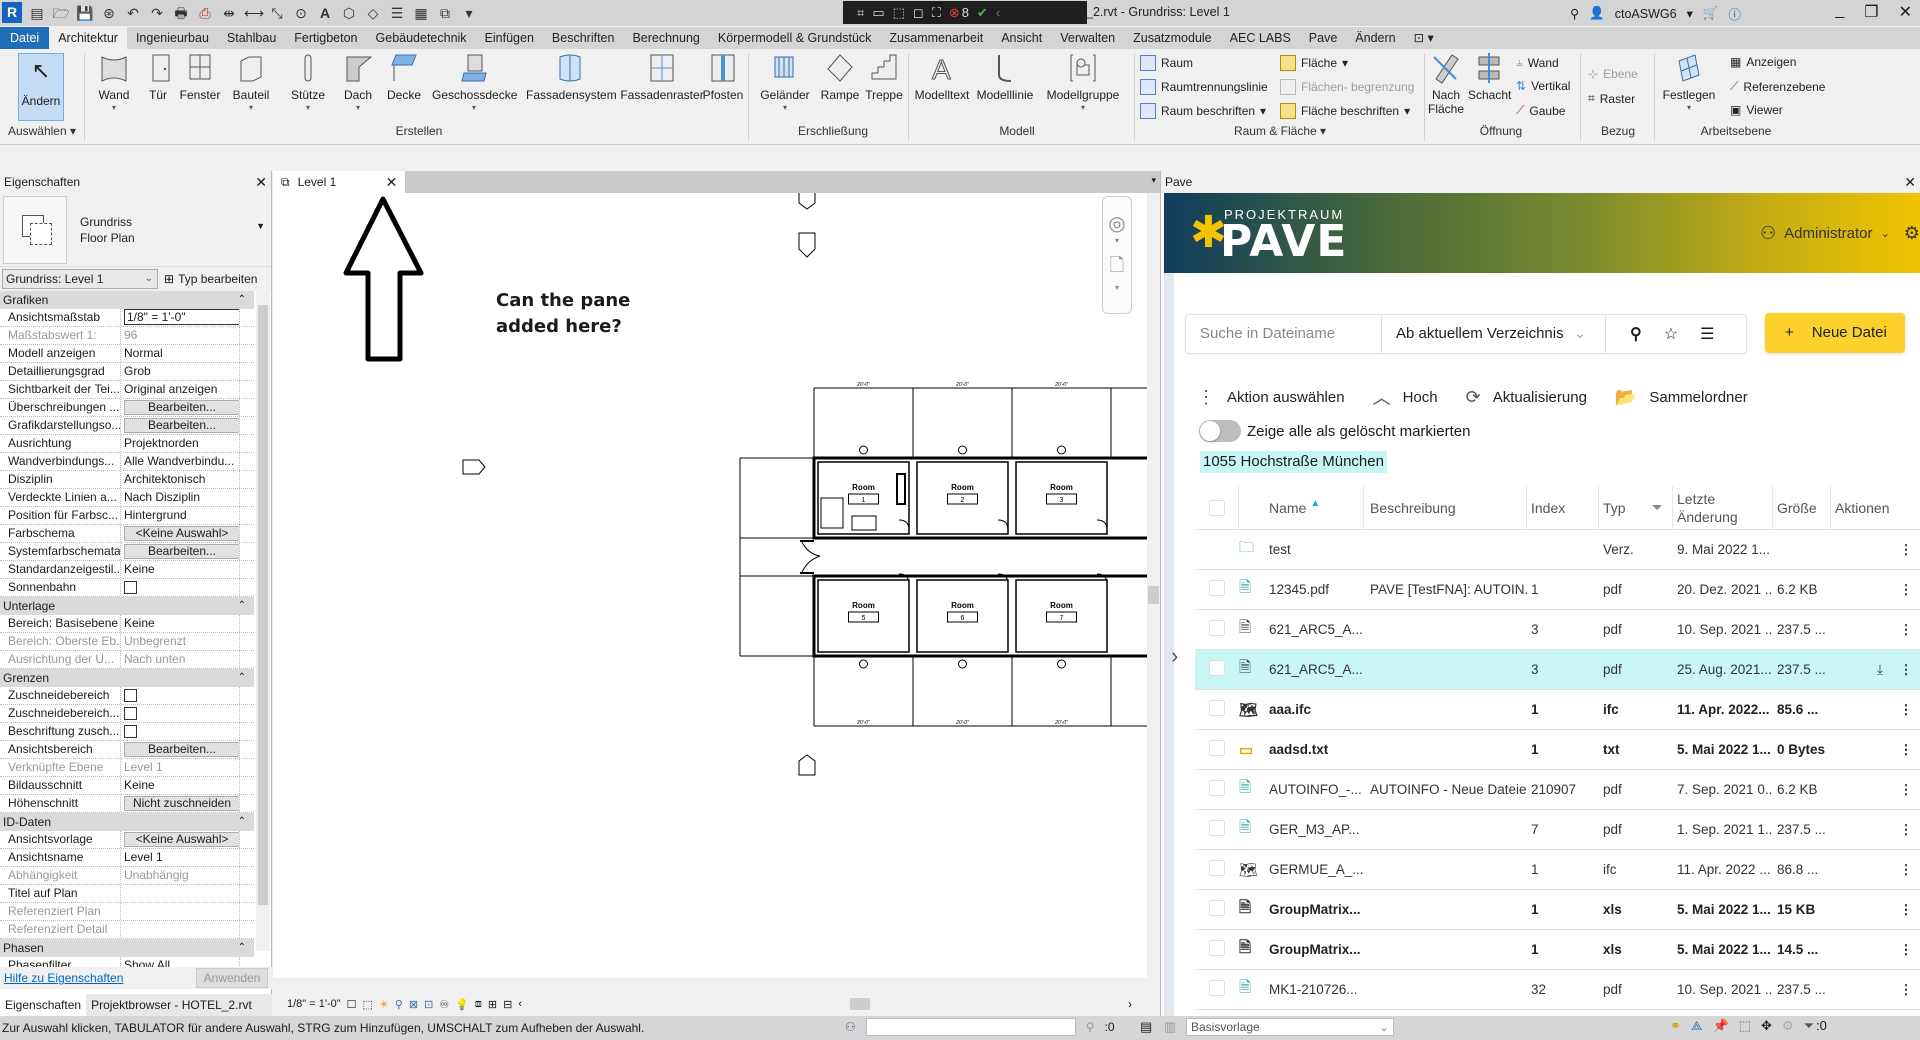 This screenshot has height=1040, width=1920. What do you see at coordinates (43, 1005) in the screenshot?
I see `tab-properties: Eigenschaften` at bounding box center [43, 1005].